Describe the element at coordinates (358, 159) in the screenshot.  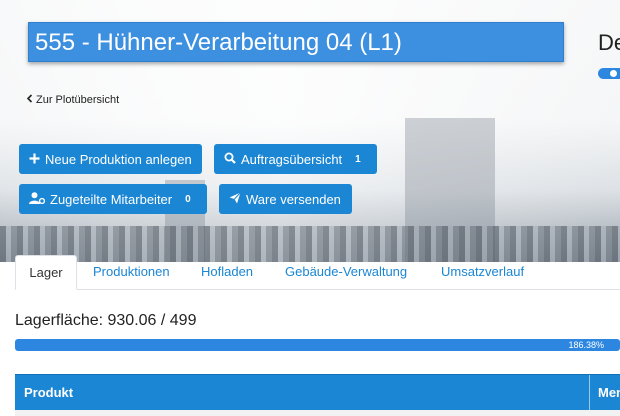
I see `order-count-badge: 1` at that location.